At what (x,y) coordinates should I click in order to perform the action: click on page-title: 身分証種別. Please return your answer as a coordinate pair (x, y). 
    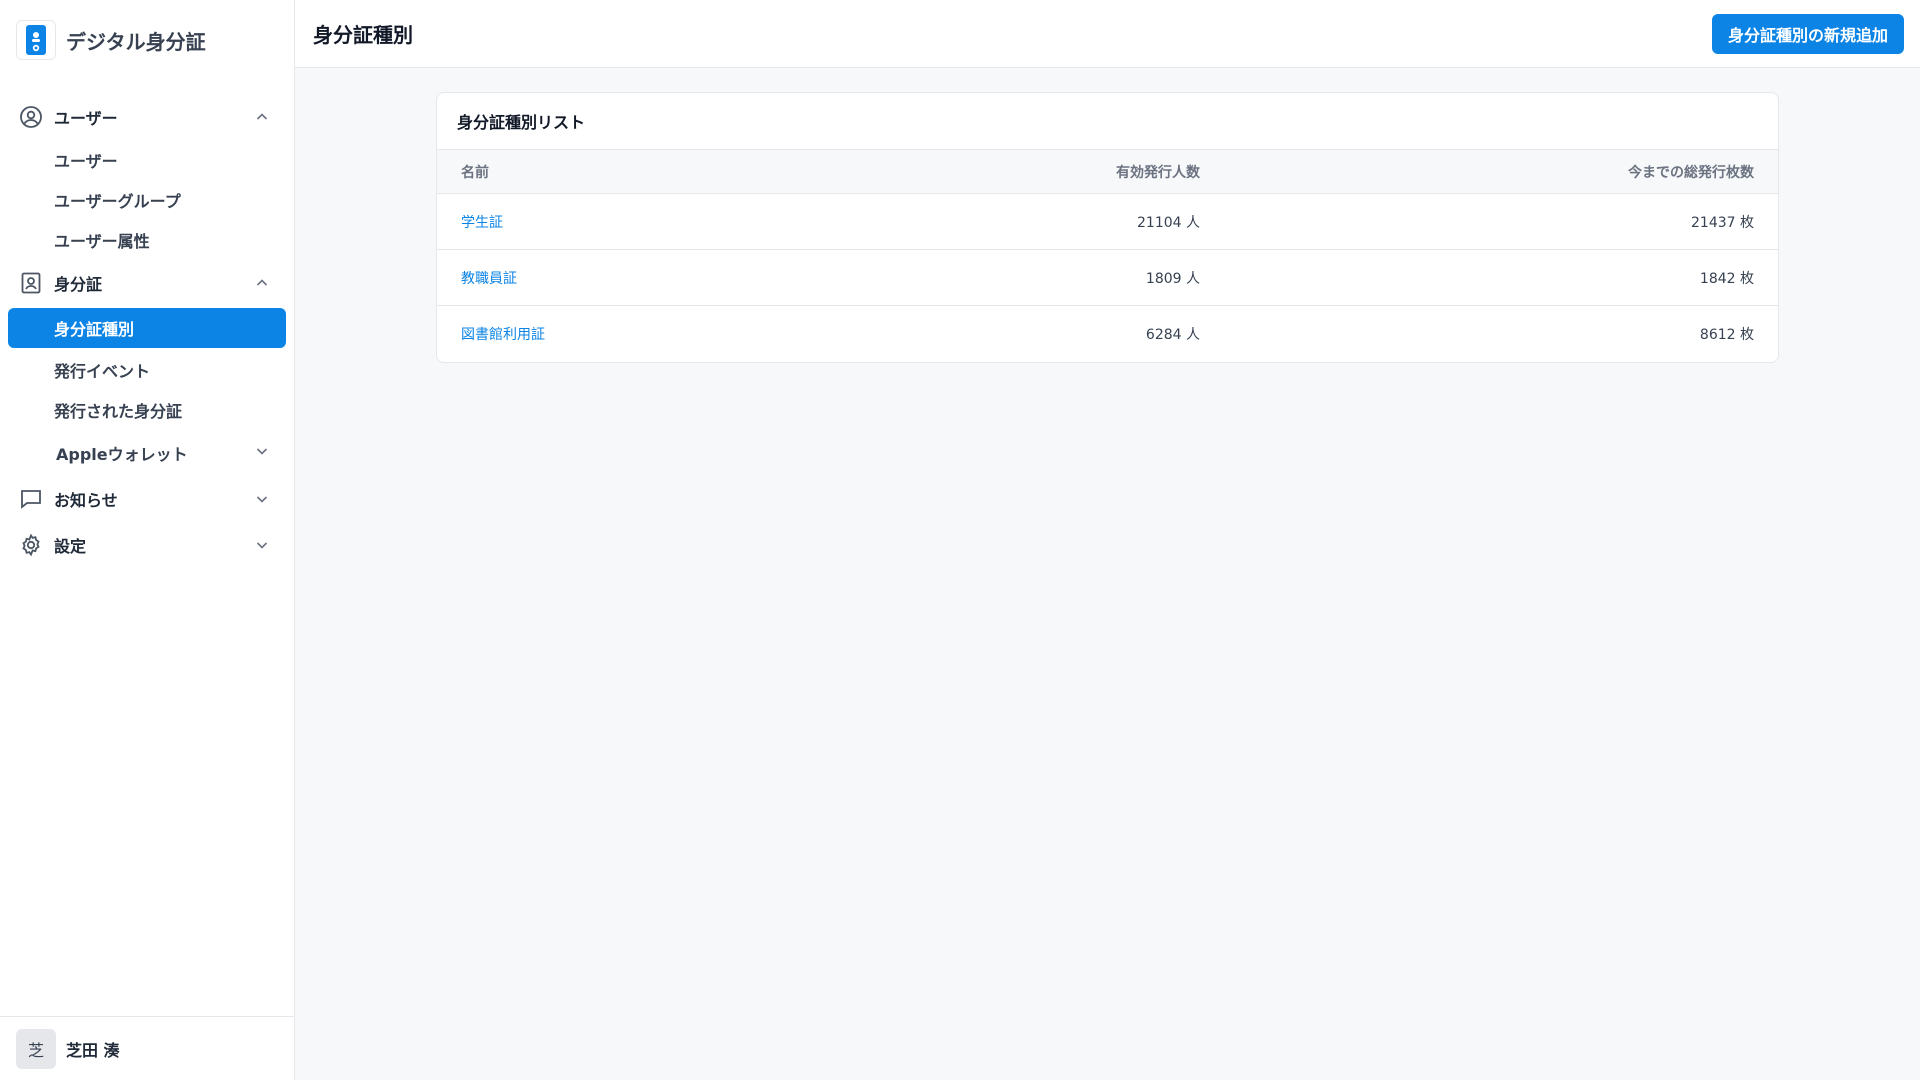
    Looking at the image, I should click on (363, 35).